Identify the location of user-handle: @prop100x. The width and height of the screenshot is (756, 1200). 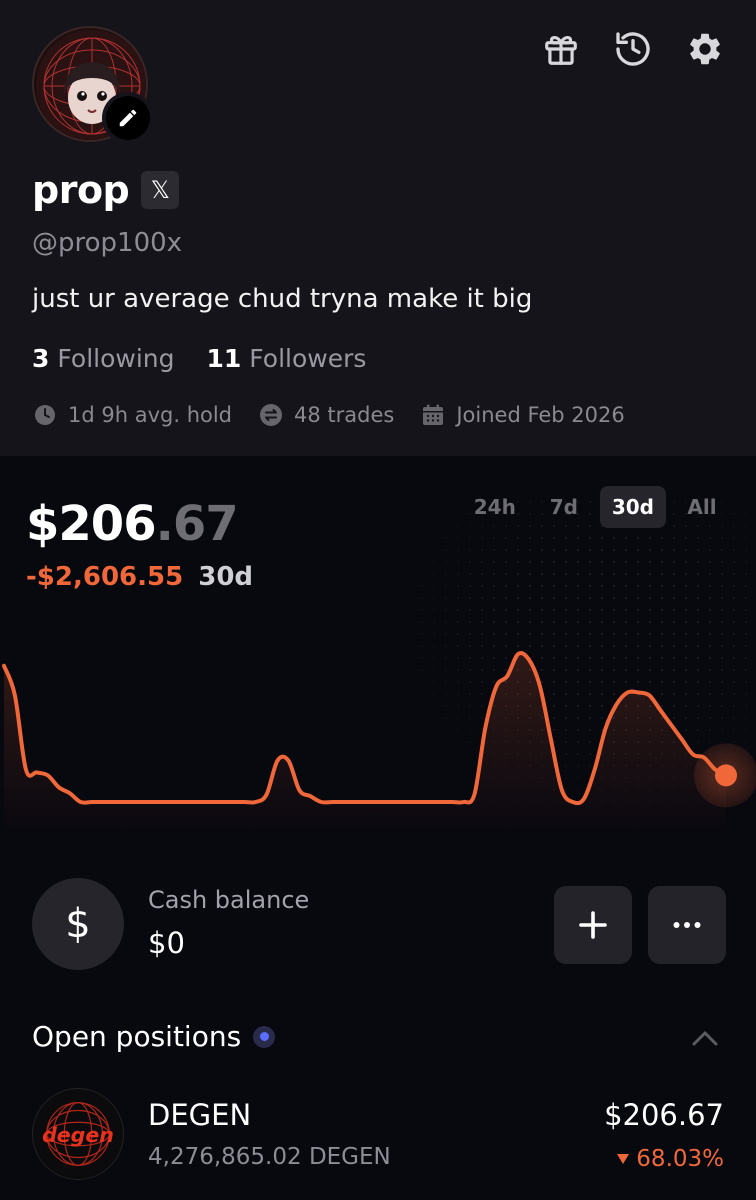
(107, 243).